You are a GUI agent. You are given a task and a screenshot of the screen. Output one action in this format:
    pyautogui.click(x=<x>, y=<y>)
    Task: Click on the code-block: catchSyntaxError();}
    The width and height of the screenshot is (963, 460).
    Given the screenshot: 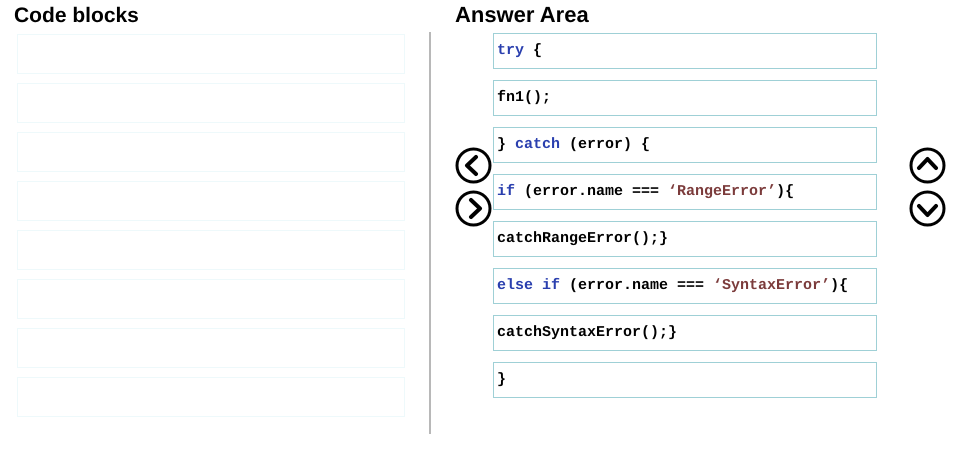 What is the action you would take?
    pyautogui.click(x=685, y=333)
    